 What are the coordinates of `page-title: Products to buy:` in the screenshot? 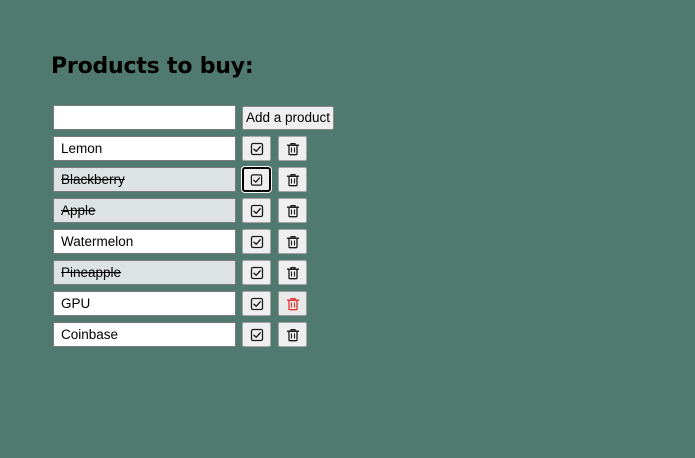 It's located at (152, 66).